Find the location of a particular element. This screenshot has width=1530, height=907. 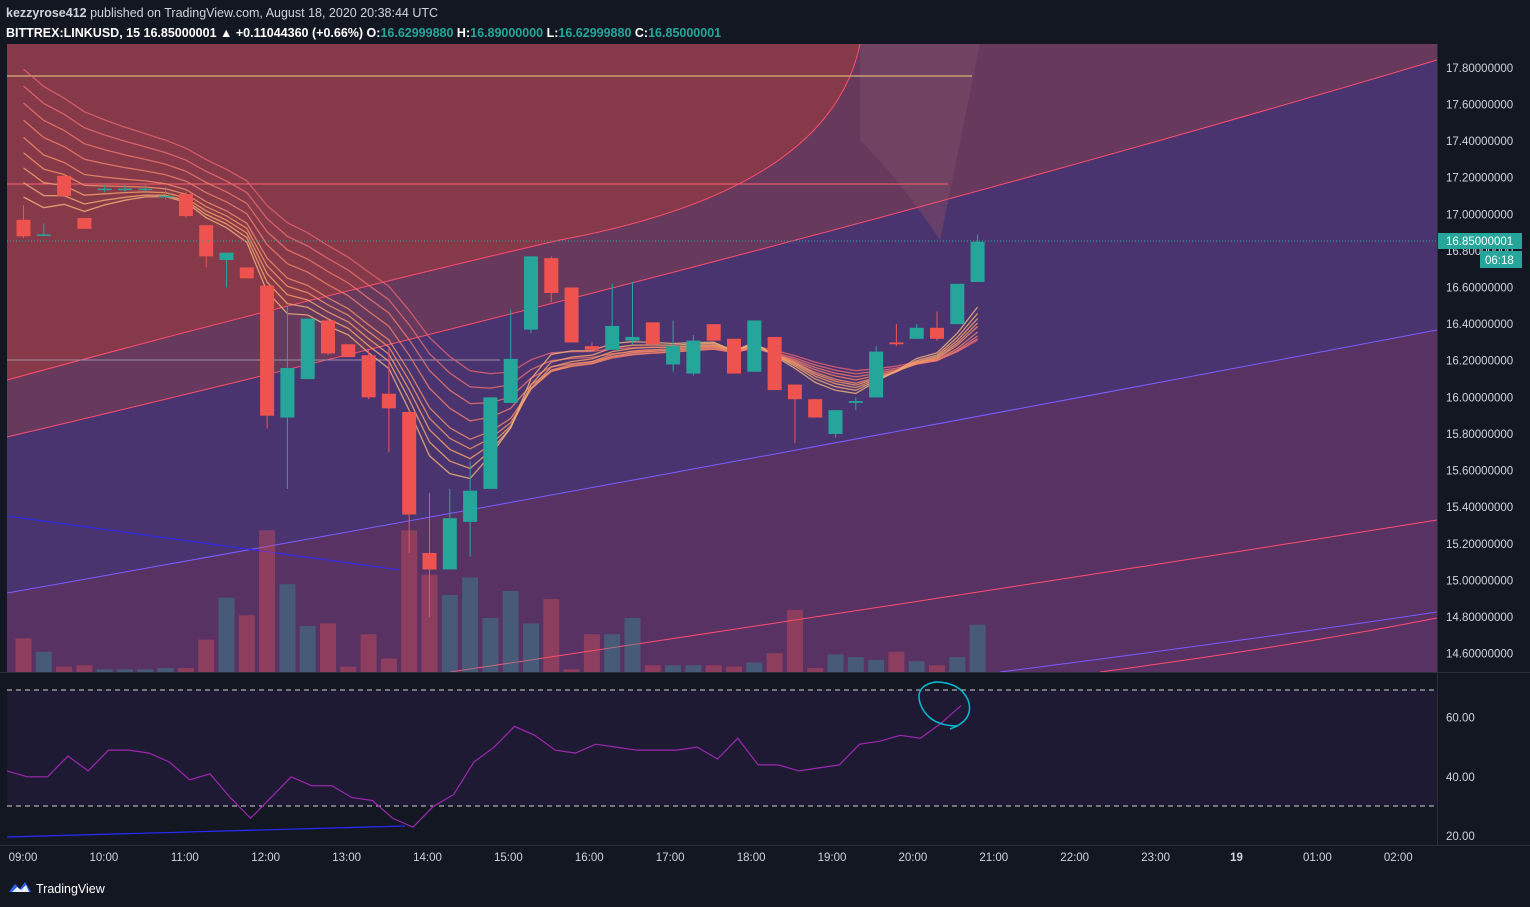

rsi-axis: 60.00 40.00 20.00 is located at coordinates (1460, 777).